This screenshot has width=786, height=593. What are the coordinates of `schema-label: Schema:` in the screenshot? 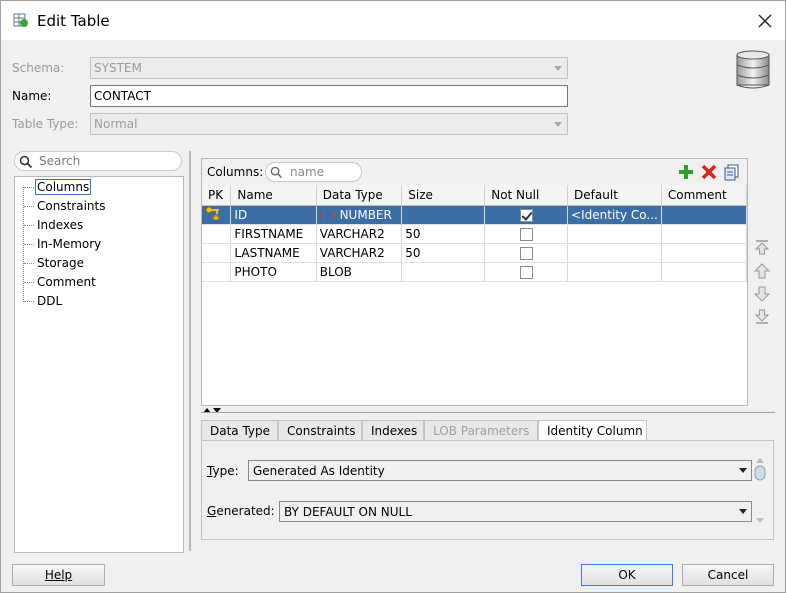 It's located at (38, 68).